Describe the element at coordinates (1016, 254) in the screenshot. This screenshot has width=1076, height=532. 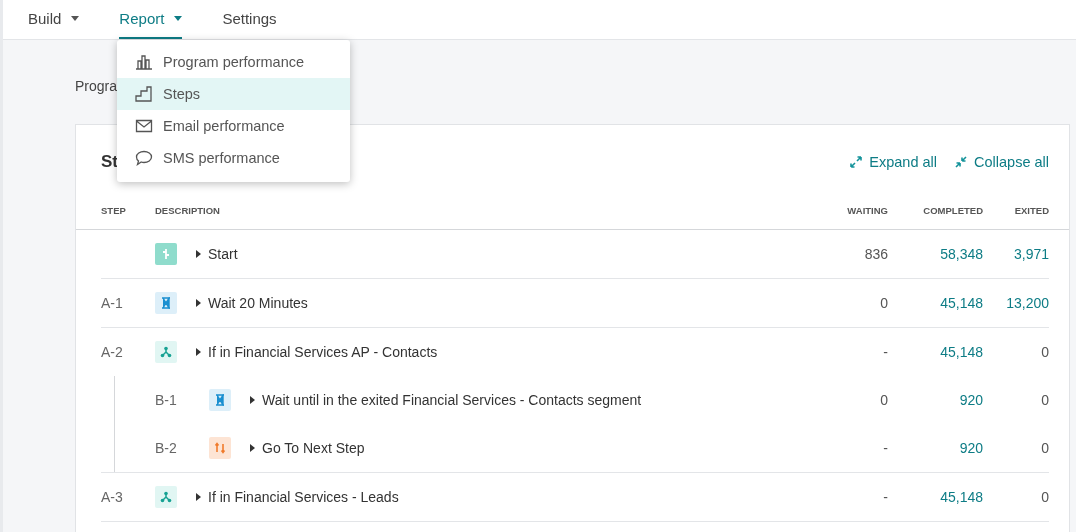
I see `exited-link: 3,971` at that location.